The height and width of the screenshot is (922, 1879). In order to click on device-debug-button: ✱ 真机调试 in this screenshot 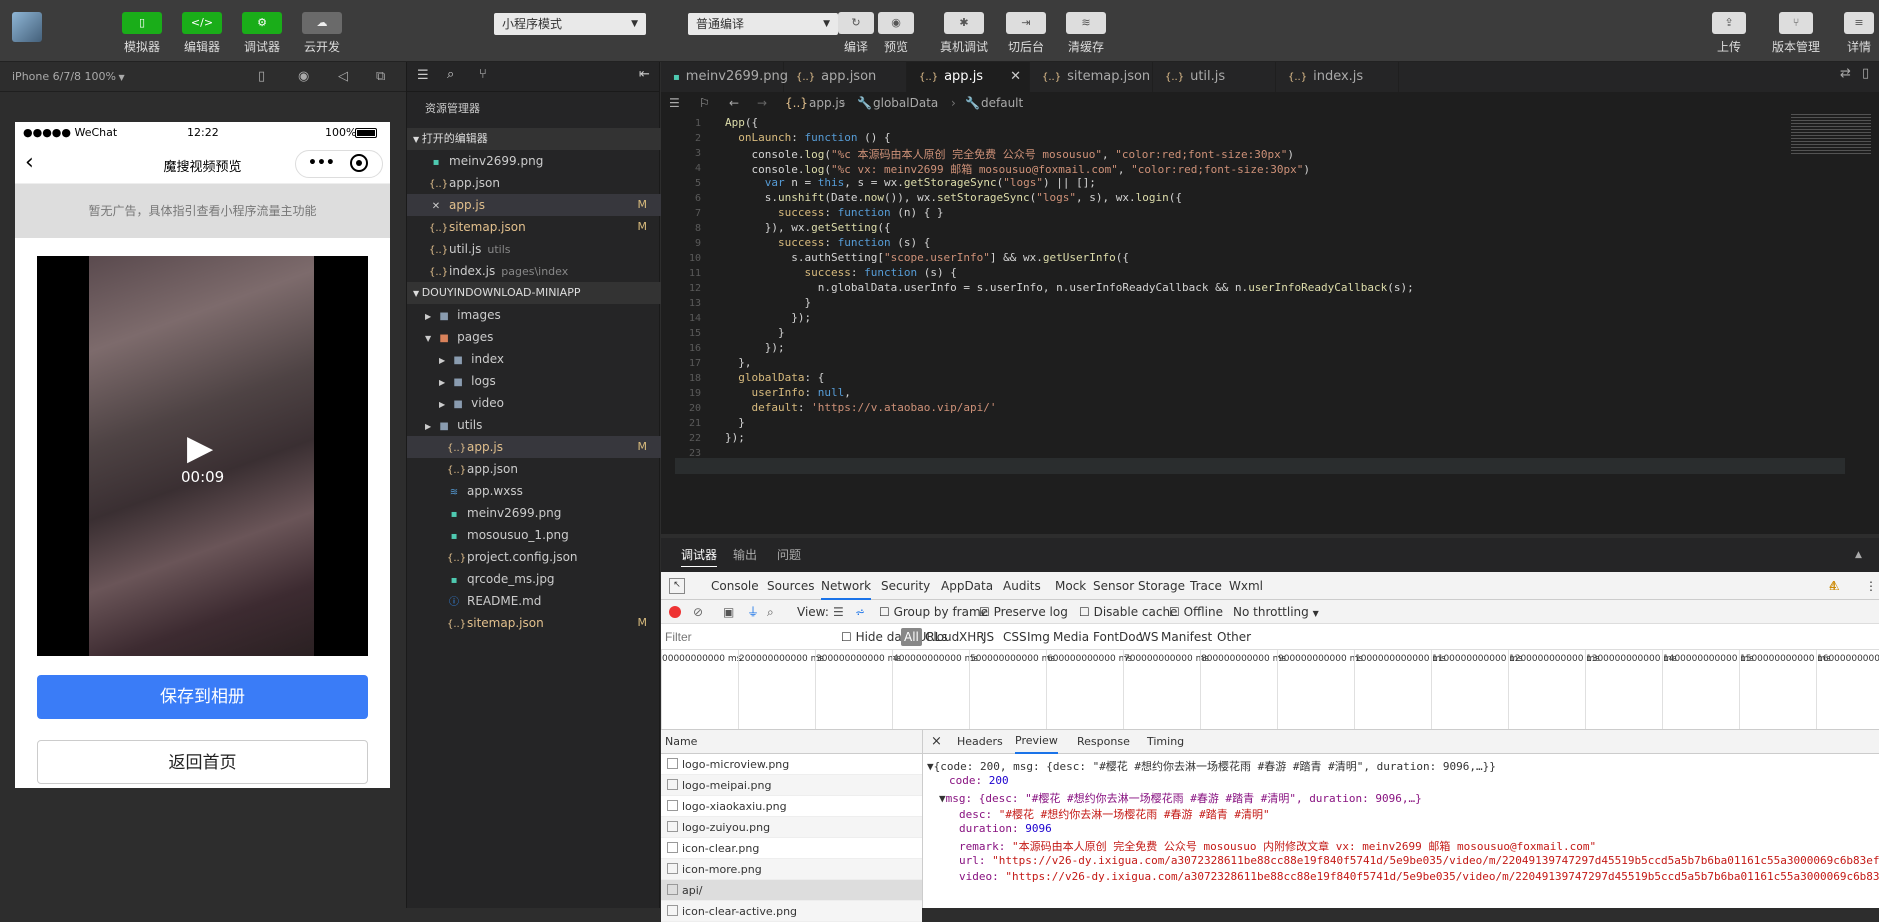, I will do `click(964, 33)`.